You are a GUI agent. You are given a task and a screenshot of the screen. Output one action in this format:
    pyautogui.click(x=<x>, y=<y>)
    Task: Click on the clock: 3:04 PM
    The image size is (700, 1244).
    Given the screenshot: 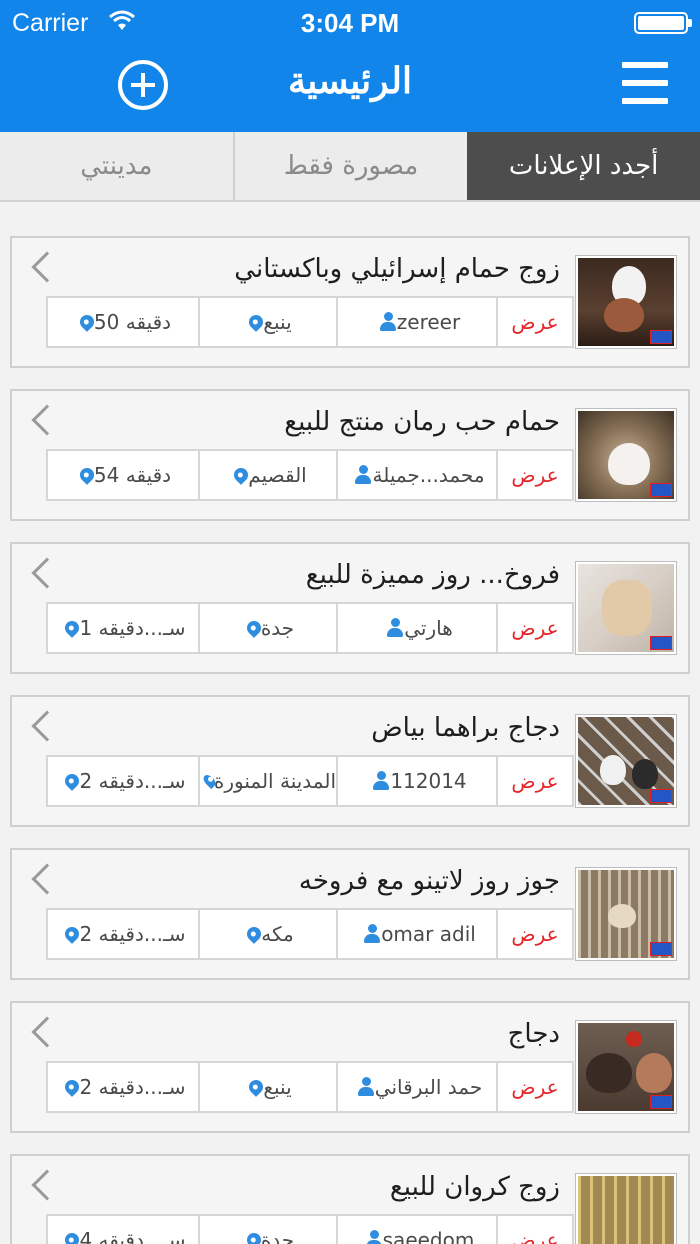 What is the action you would take?
    pyautogui.click(x=350, y=23)
    